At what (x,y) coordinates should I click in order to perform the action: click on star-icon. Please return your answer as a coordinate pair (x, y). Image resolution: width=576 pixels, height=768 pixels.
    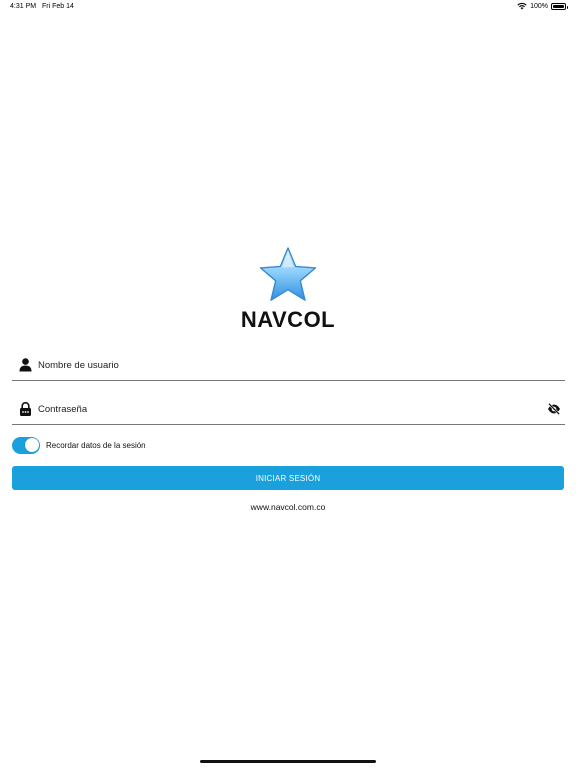
    Looking at the image, I should click on (288, 274).